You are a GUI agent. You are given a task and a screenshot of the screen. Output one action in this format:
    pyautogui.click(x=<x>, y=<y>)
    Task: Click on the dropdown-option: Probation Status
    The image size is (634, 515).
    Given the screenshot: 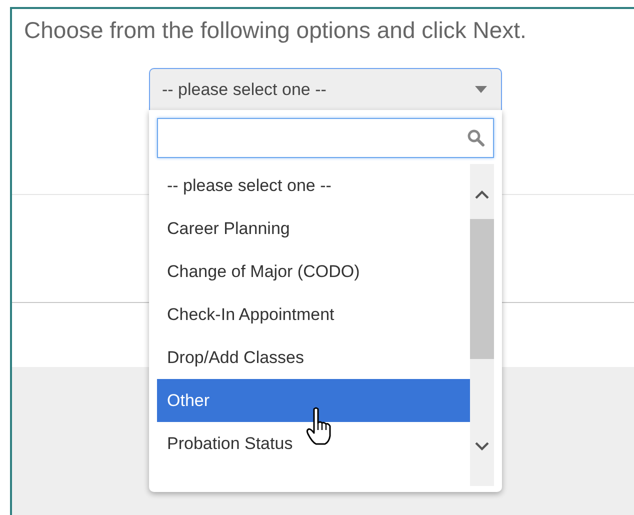 What is the action you would take?
    pyautogui.click(x=313, y=443)
    